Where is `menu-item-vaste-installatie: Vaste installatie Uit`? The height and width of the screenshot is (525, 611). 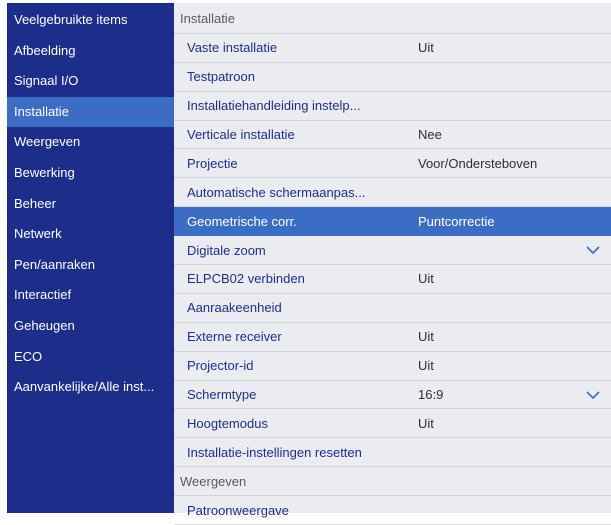
menu-item-vaste-installatie: Vaste installatie Uit is located at coordinates (392, 48).